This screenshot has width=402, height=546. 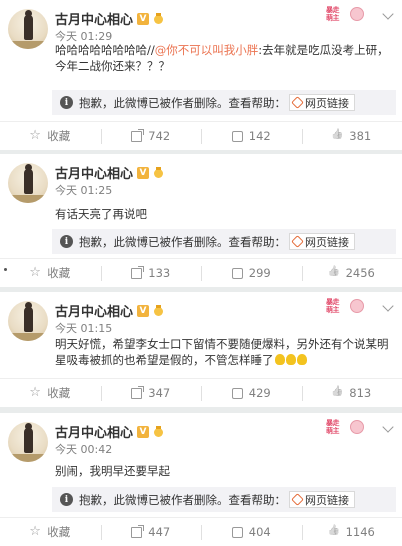 What do you see at coordinates (151, 393) in the screenshot?
I see `share-button: 347` at bounding box center [151, 393].